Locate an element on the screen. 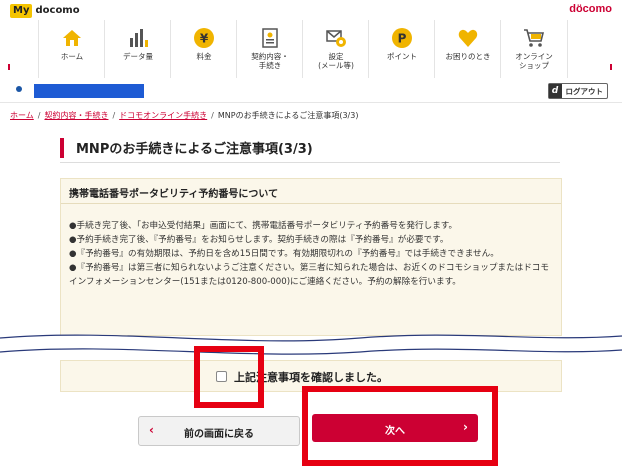 The image size is (622, 470). notice-heading-bar: 携帯電話番号ポータビリティ予約番号について is located at coordinates (311, 191).